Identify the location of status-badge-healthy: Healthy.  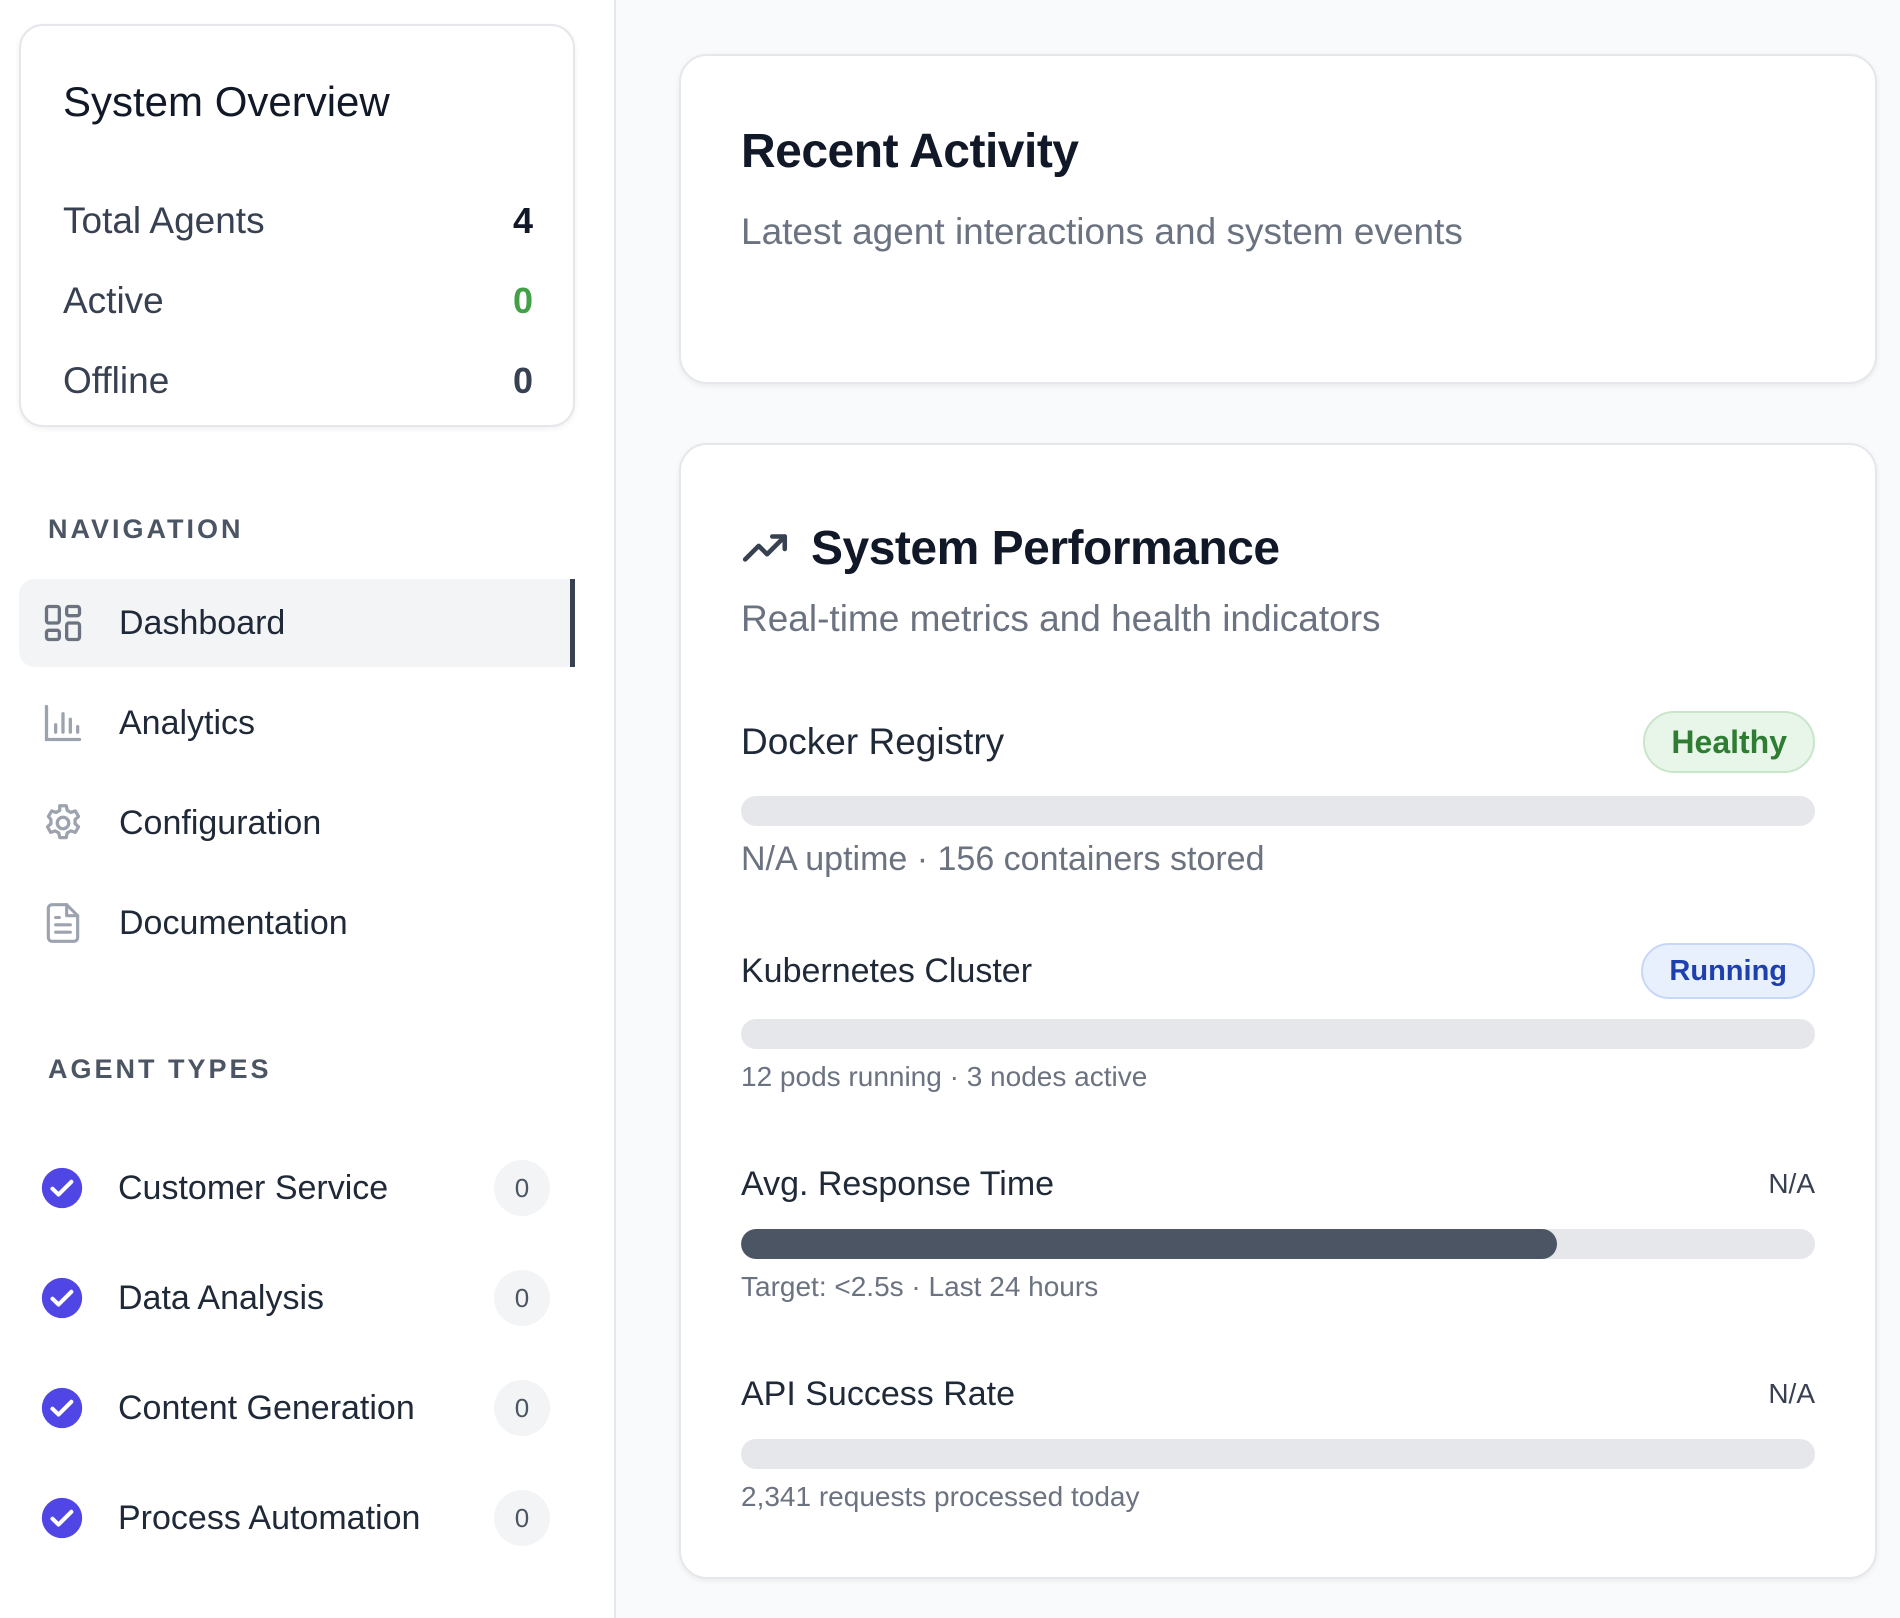
(1729, 742).